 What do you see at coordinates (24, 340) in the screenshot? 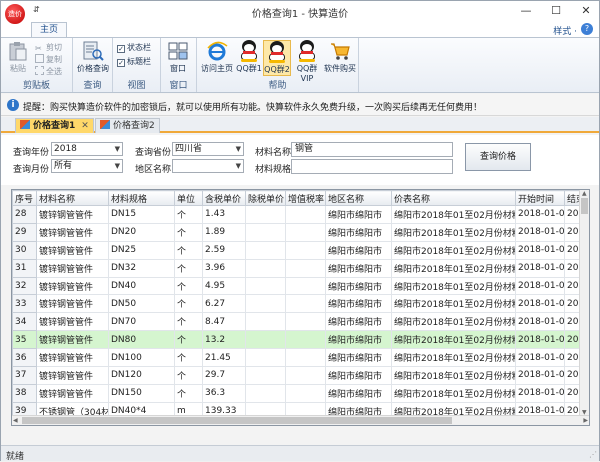
I see `row-number-cell: 35` at bounding box center [24, 340].